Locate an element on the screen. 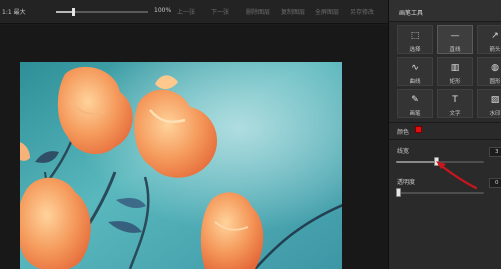 This screenshot has height=269, width=501. line-width-slider is located at coordinates (440, 161).